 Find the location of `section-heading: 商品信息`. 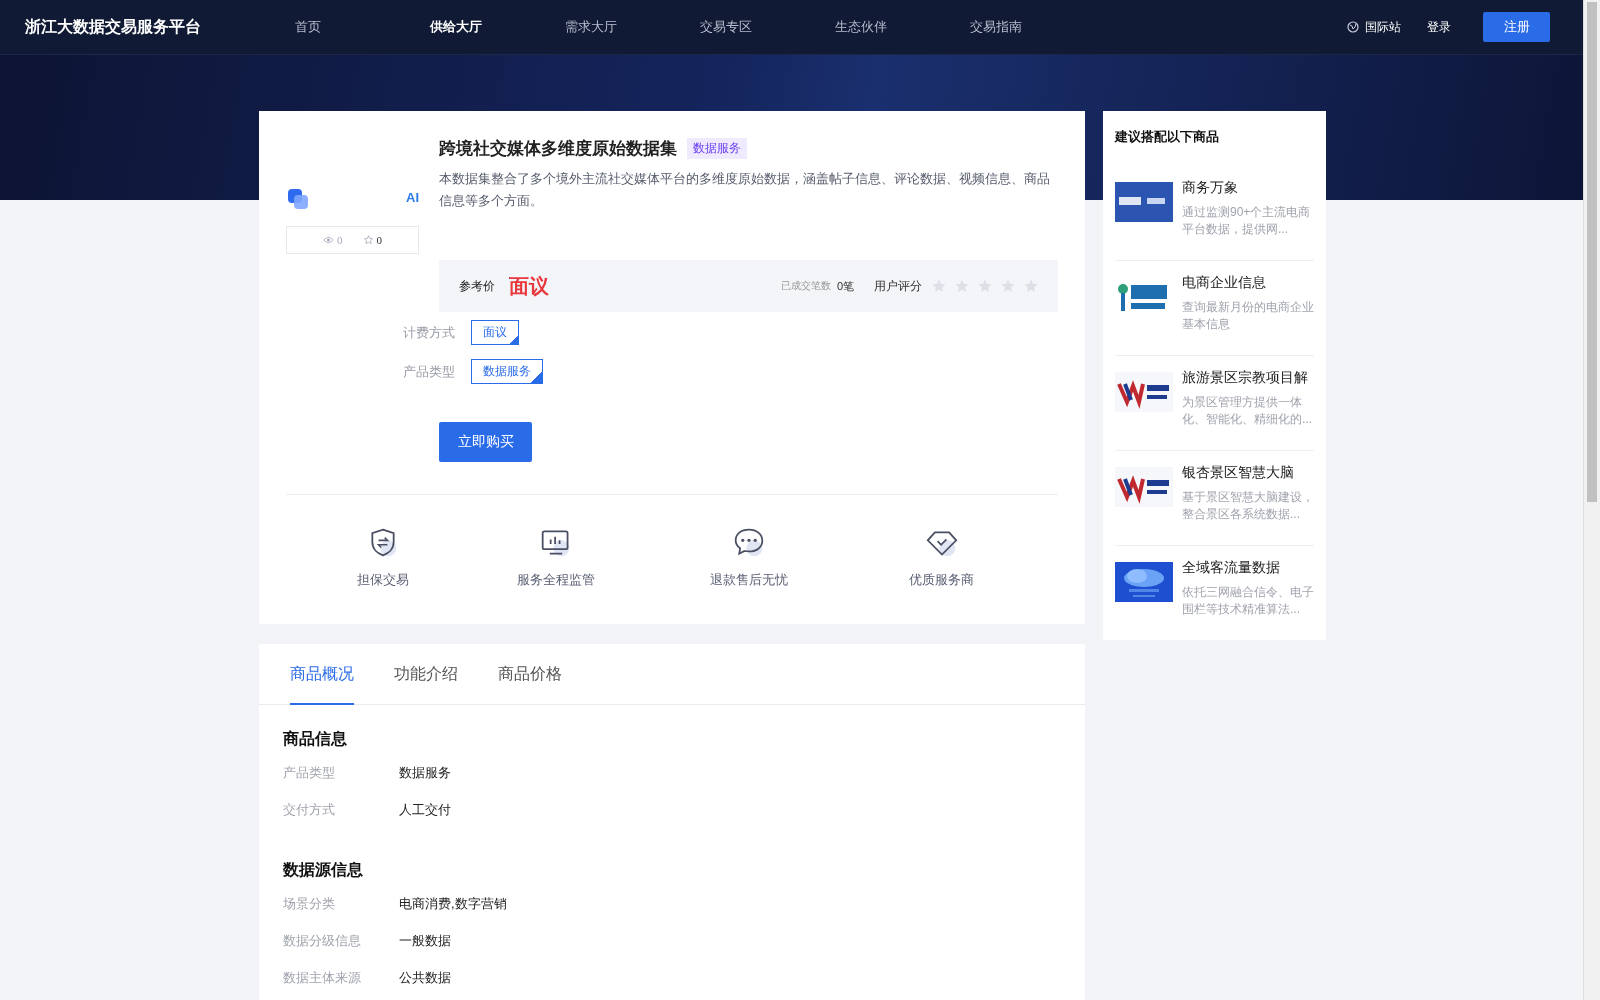

section-heading: 商品信息 is located at coordinates (315, 739).